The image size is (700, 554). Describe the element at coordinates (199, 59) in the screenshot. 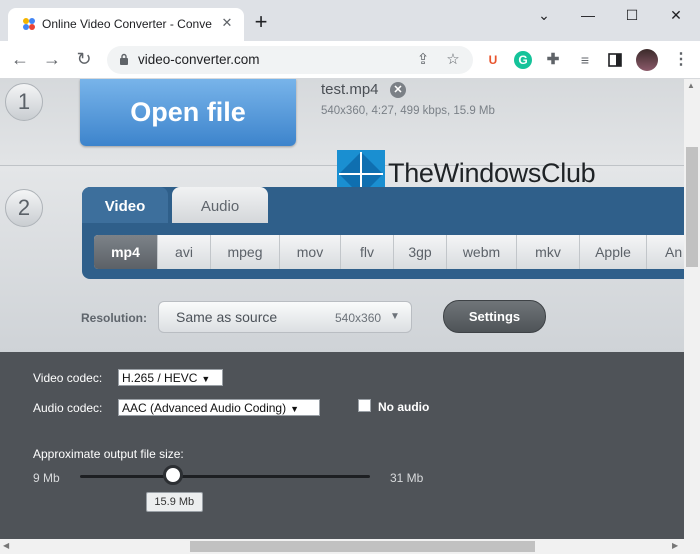

I see `url-text: video-converter.com` at that location.